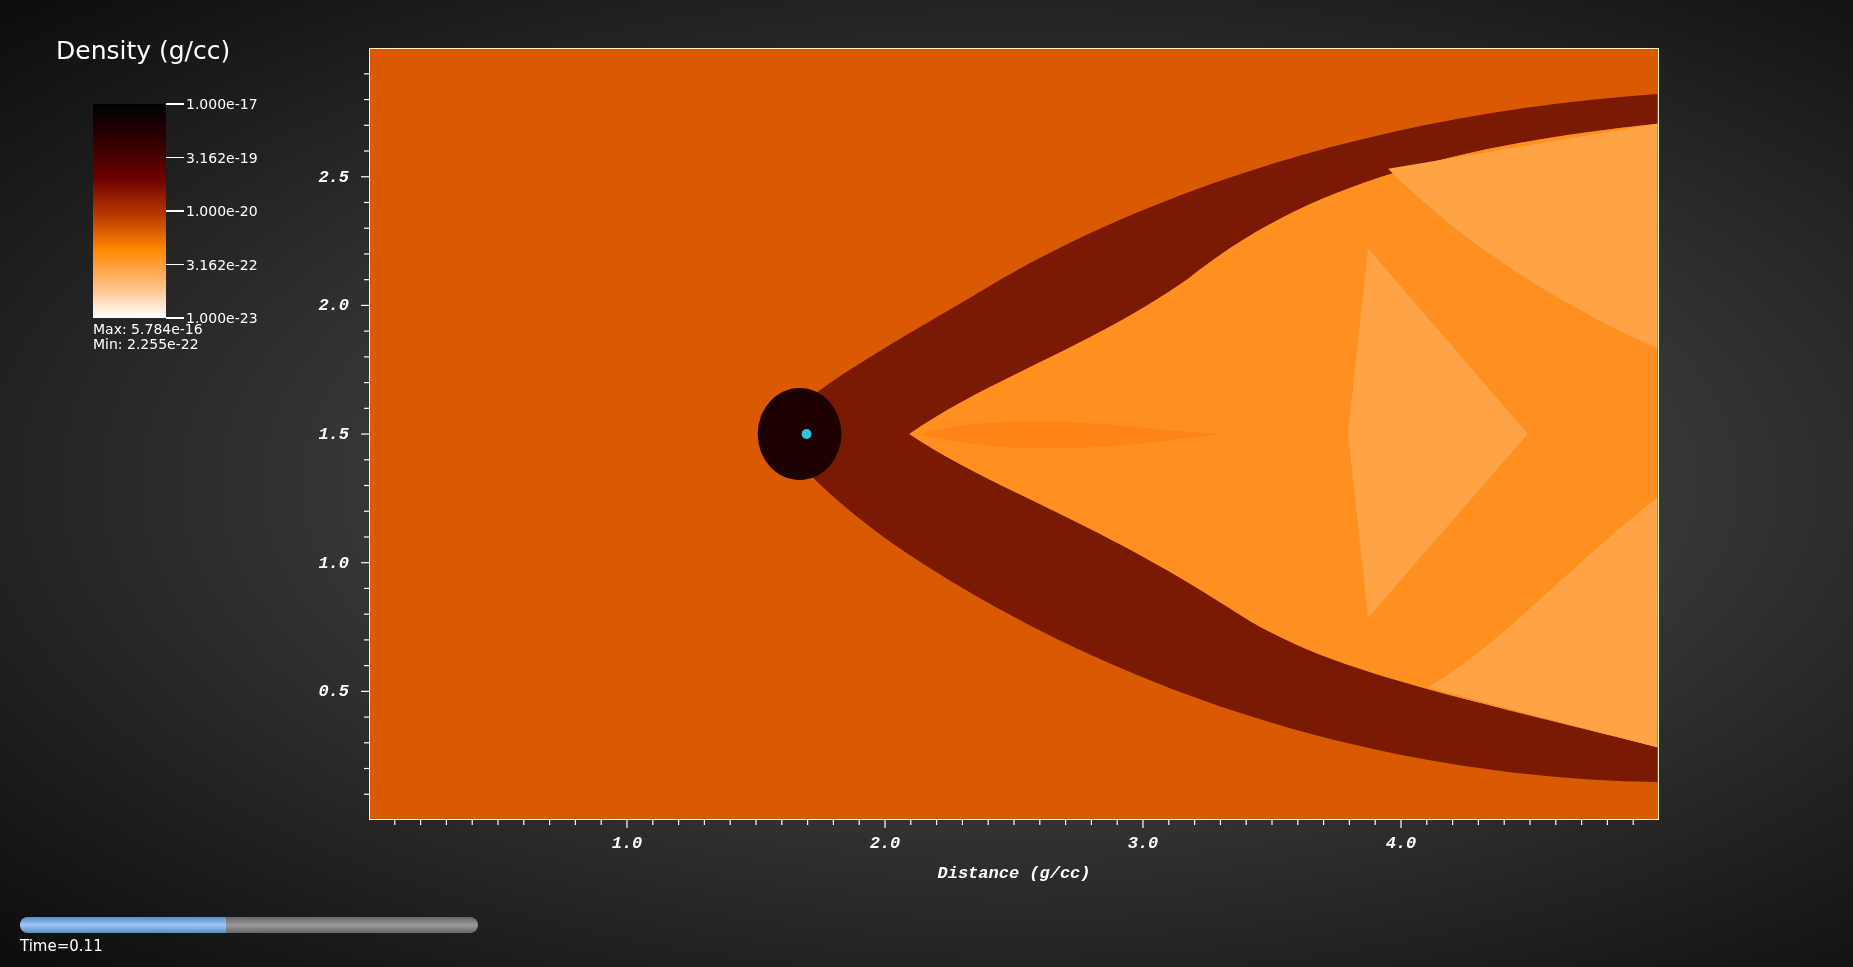 This screenshot has width=1853, height=967. I want to click on legend-max: Max: 5.784e-16, so click(148, 329).